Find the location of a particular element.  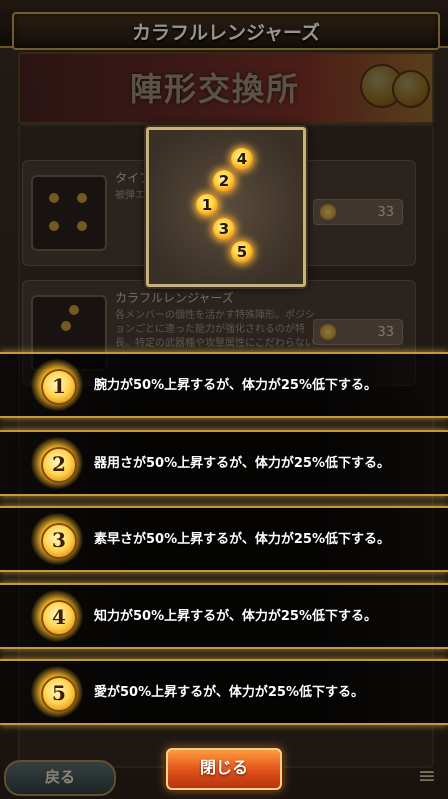

position-slot: 3 is located at coordinates (224, 229).